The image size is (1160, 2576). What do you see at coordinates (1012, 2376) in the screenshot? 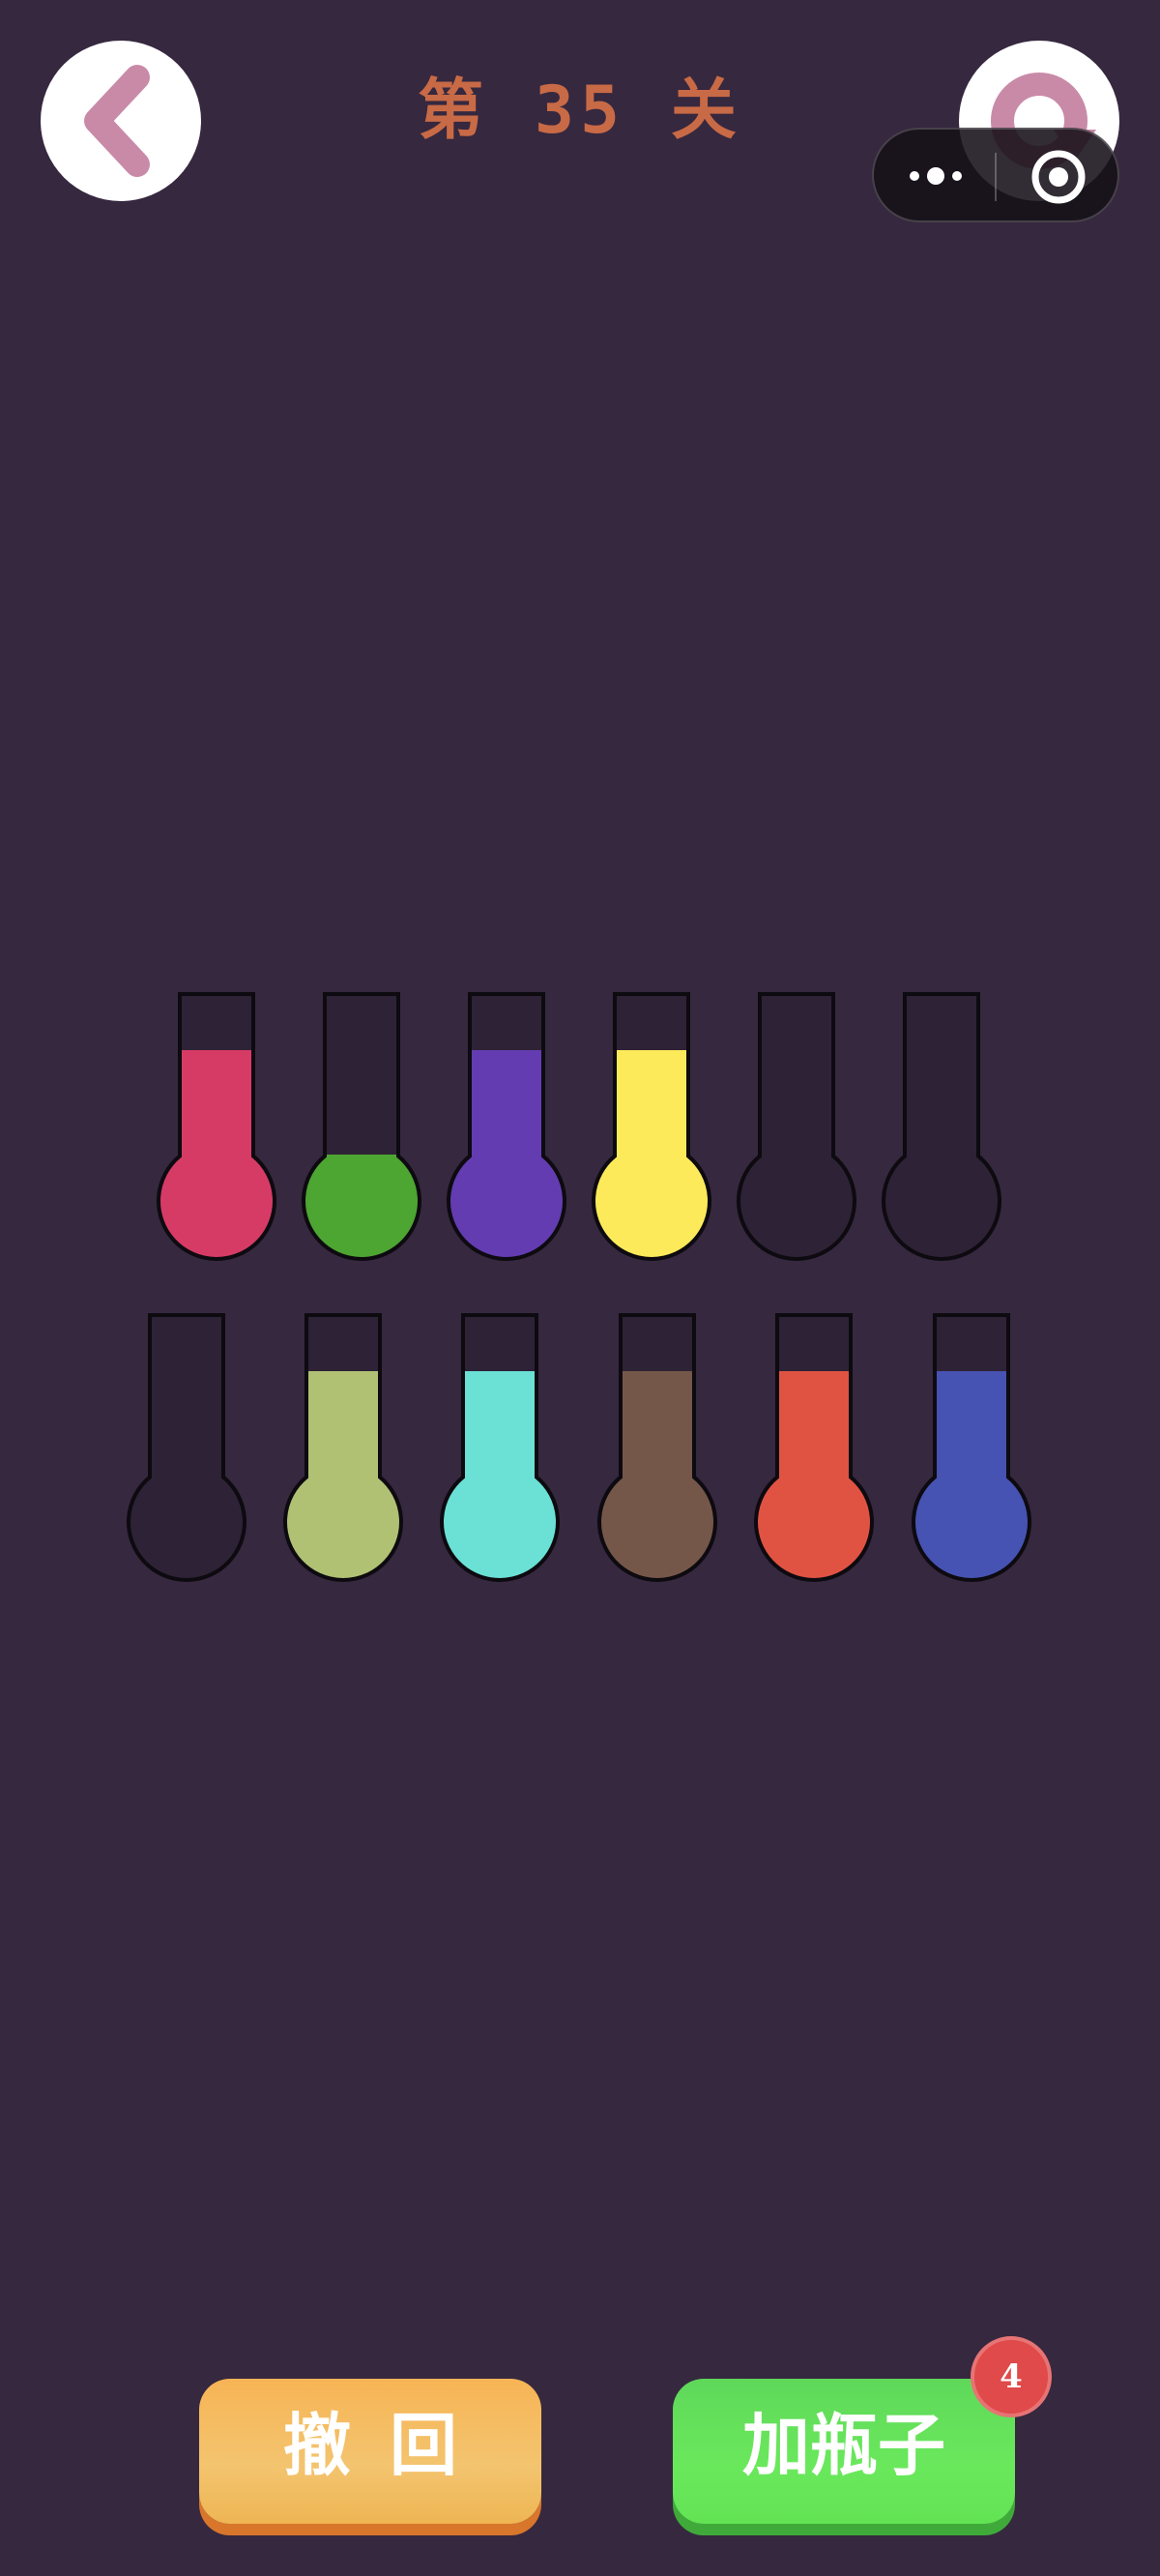
I see `add-bottle-count-badge: 4` at bounding box center [1012, 2376].